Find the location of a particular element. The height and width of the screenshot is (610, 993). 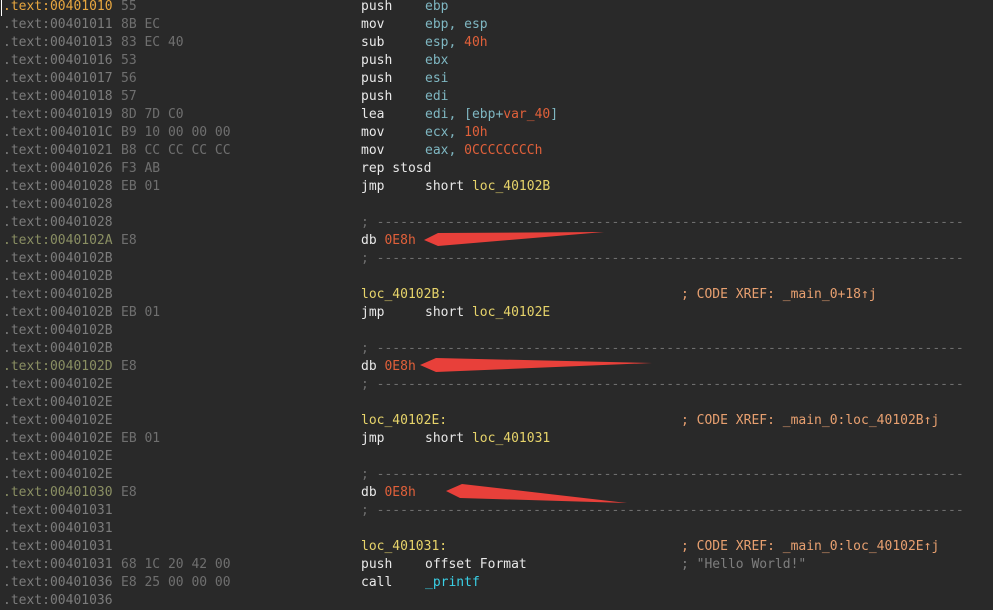

operands: short loc_401031 is located at coordinates (487, 439).